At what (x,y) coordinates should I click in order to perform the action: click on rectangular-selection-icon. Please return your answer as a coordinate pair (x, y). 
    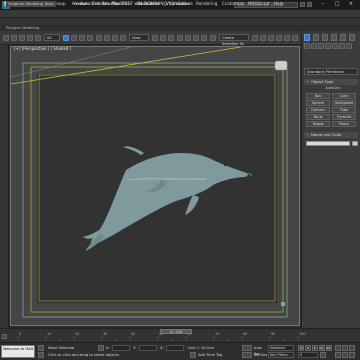
    Looking at the image, I should click on (82, 38).